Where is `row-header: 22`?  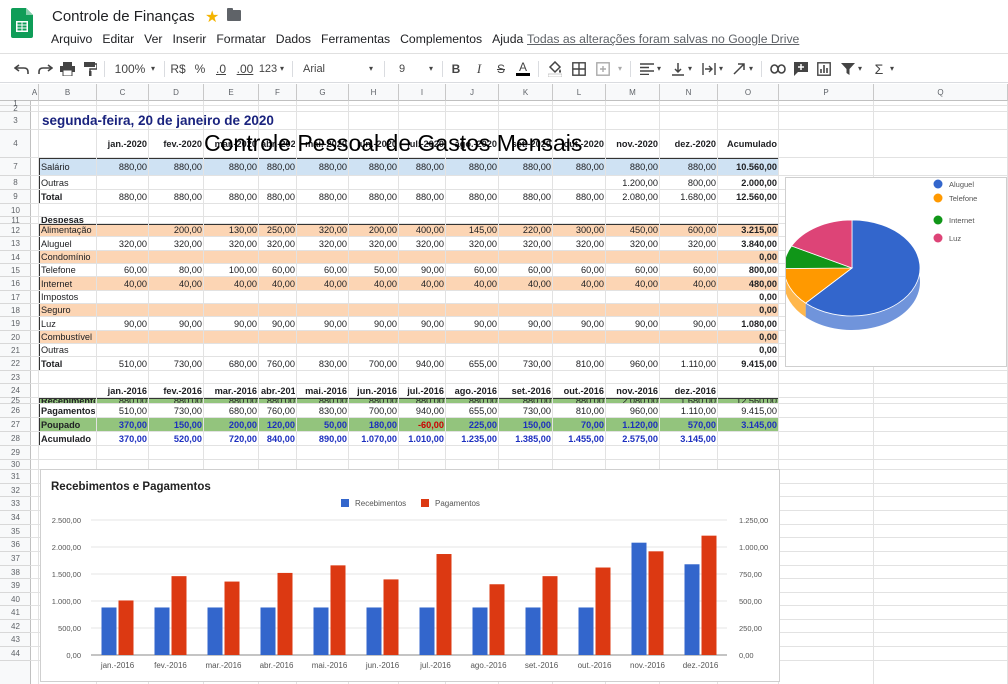
row-header: 22 is located at coordinates (15, 364).